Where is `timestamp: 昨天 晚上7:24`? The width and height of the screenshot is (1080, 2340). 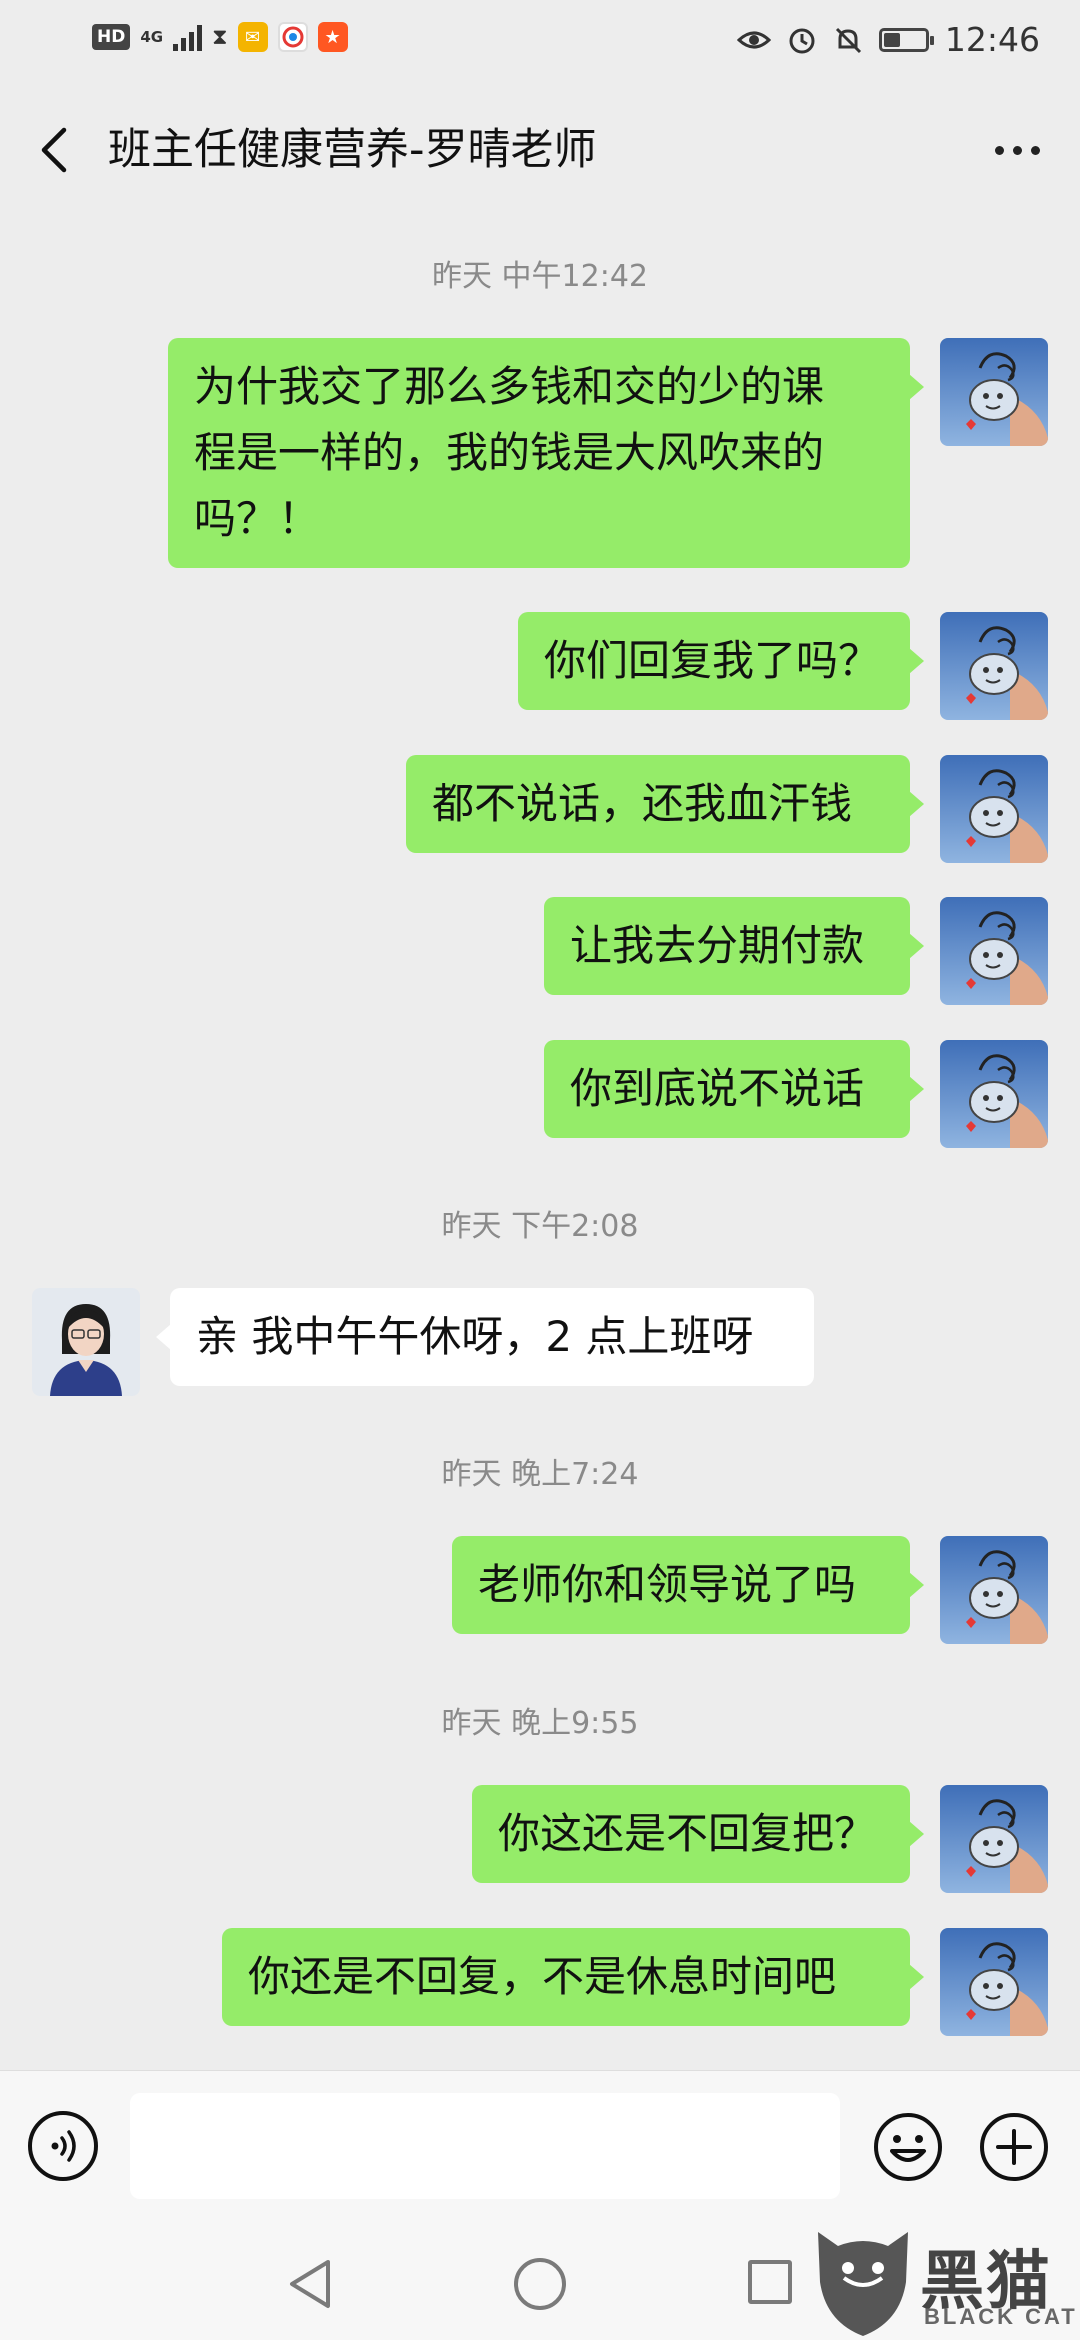 timestamp: 昨天 晚上7:24 is located at coordinates (540, 1474).